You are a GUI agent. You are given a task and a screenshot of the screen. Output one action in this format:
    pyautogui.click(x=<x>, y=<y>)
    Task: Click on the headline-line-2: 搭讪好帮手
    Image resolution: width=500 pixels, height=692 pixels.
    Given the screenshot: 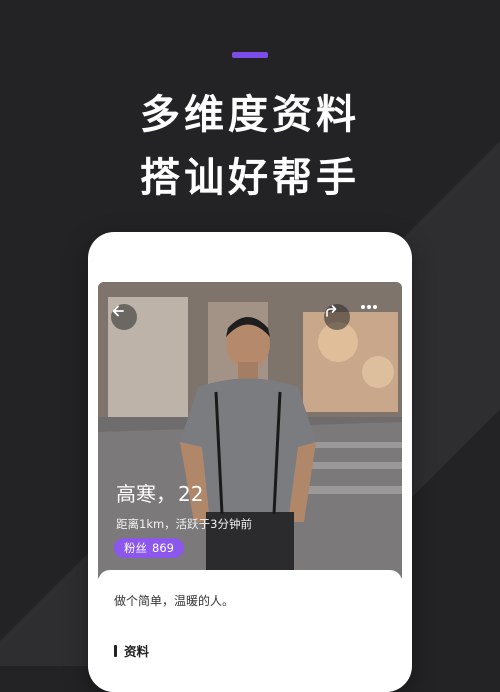 What is the action you would take?
    pyautogui.click(x=250, y=178)
    